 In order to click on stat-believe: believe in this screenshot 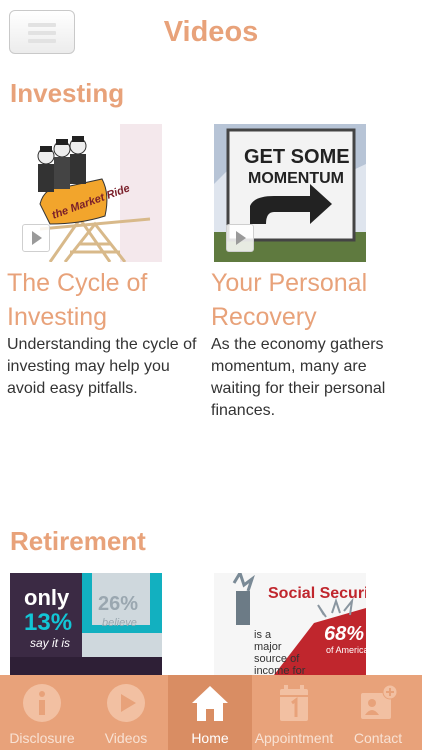, I will do `click(119, 623)`.